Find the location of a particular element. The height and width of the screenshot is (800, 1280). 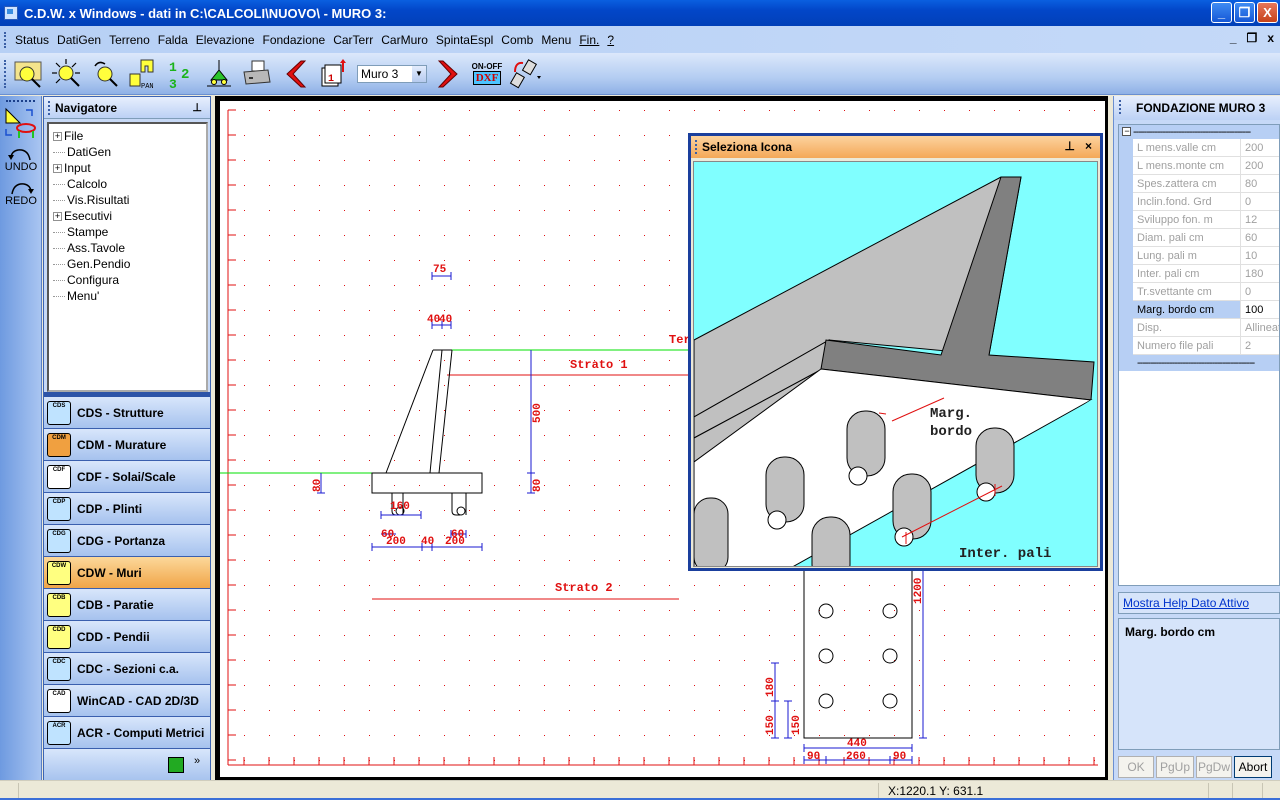

mdi-close-button: x is located at coordinates (1270, 38).